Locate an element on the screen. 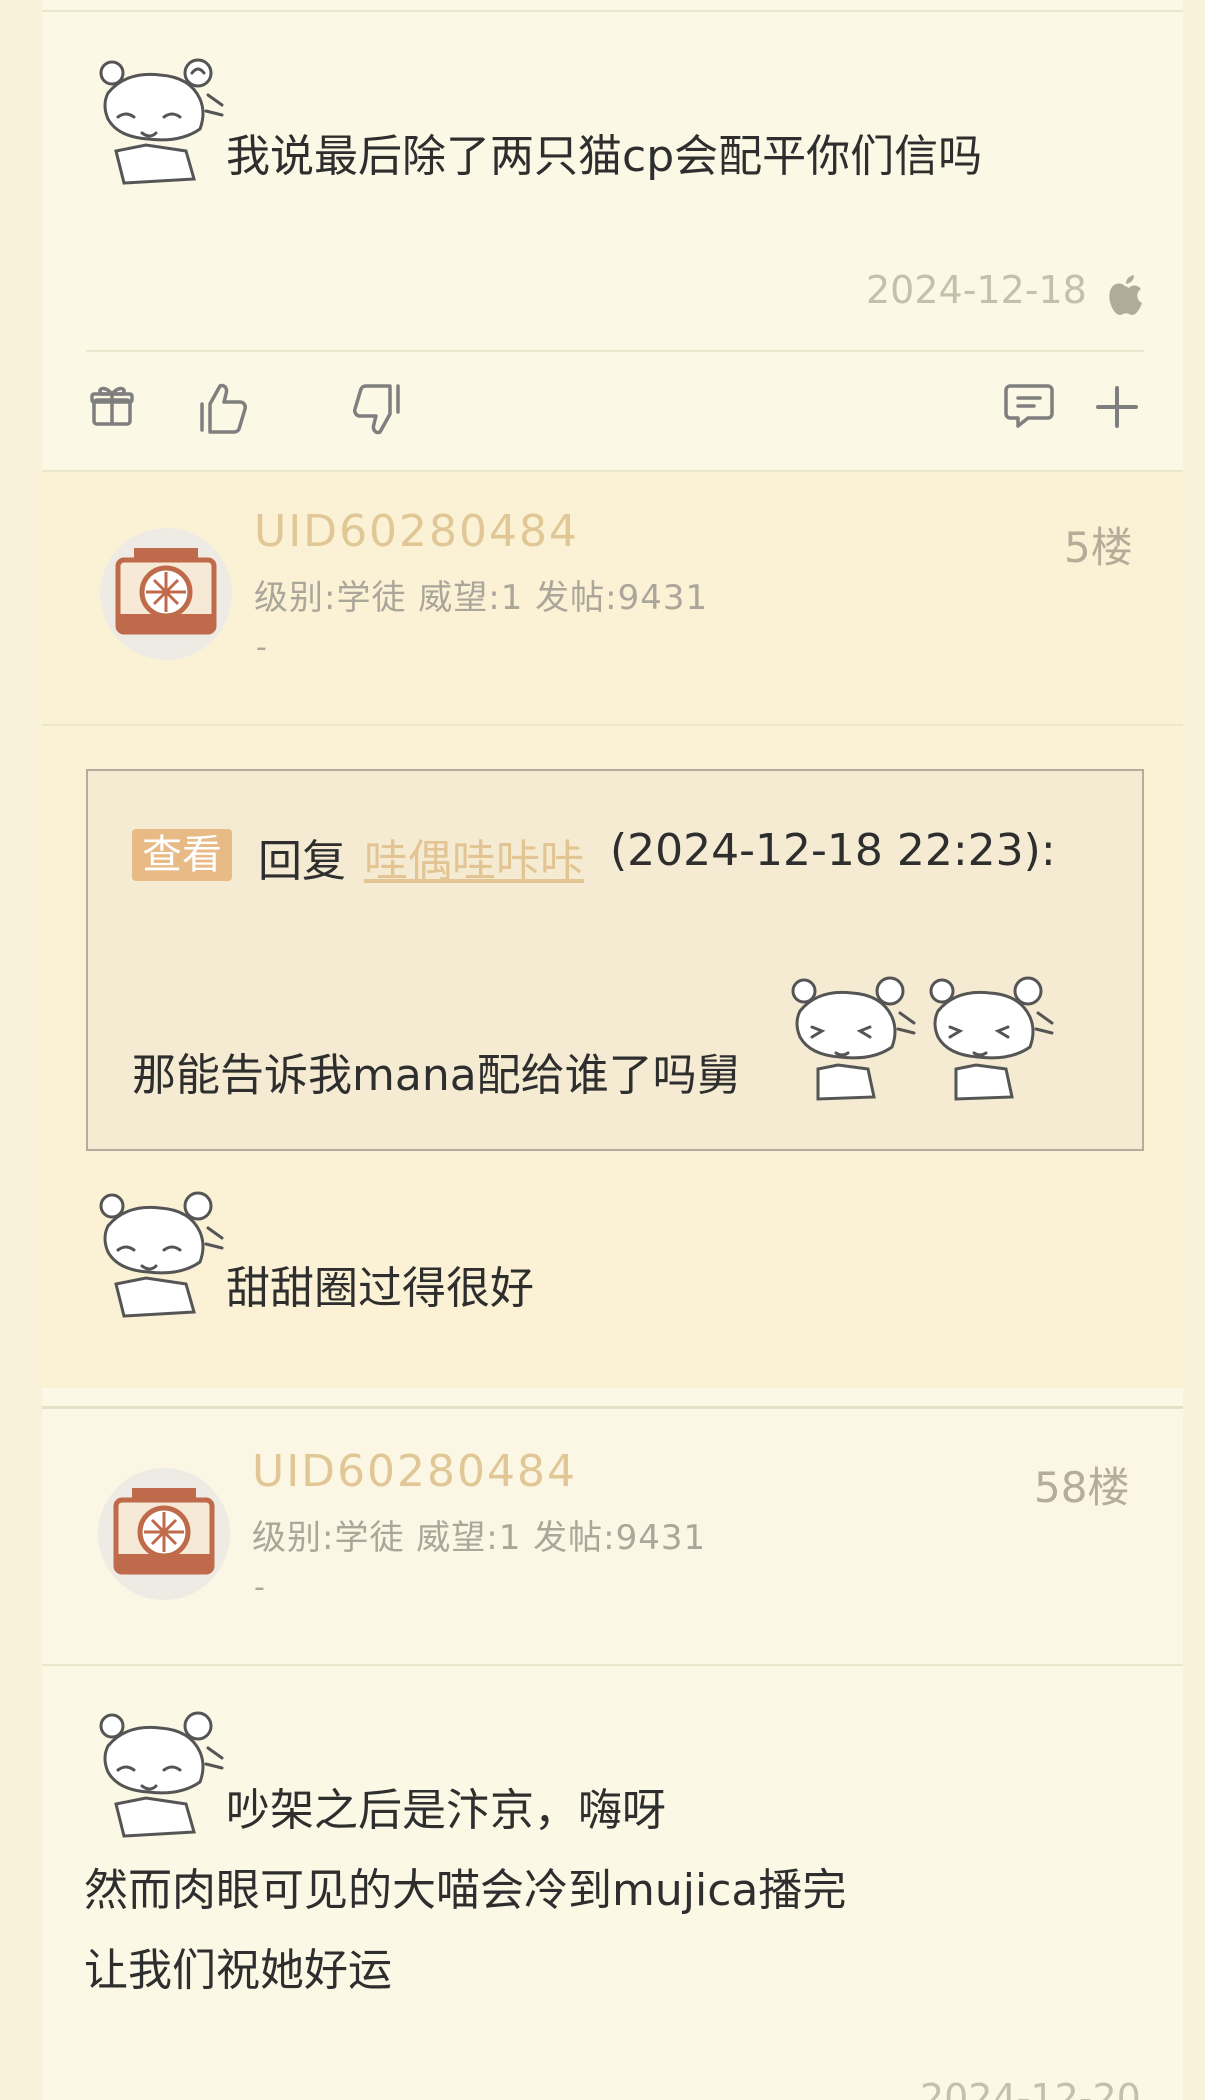  thumbs-down-icon is located at coordinates (376, 408).